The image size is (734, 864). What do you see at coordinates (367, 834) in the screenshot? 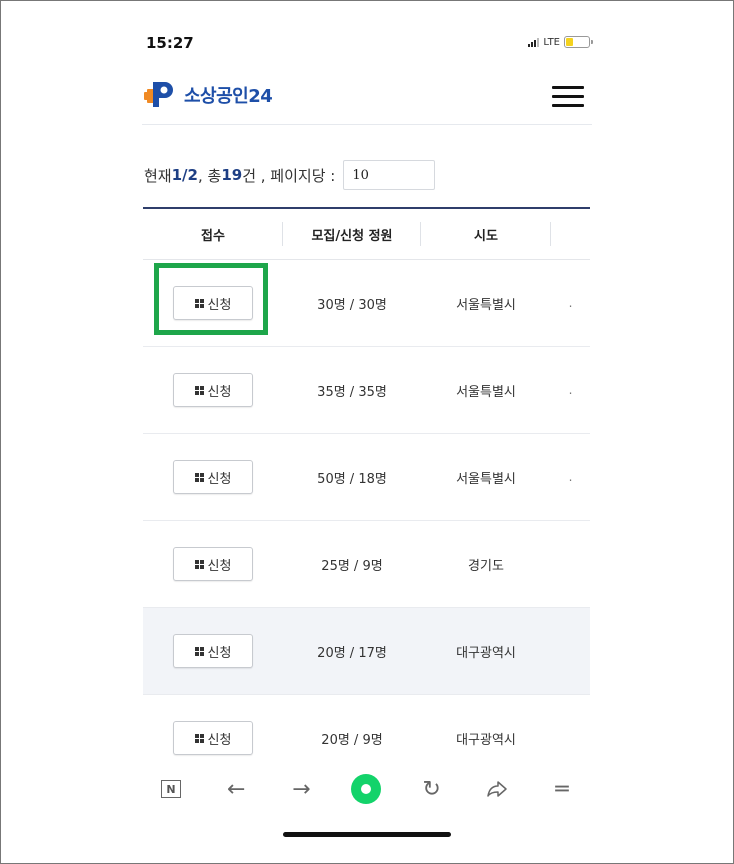
I see `home-indicator` at bounding box center [367, 834].